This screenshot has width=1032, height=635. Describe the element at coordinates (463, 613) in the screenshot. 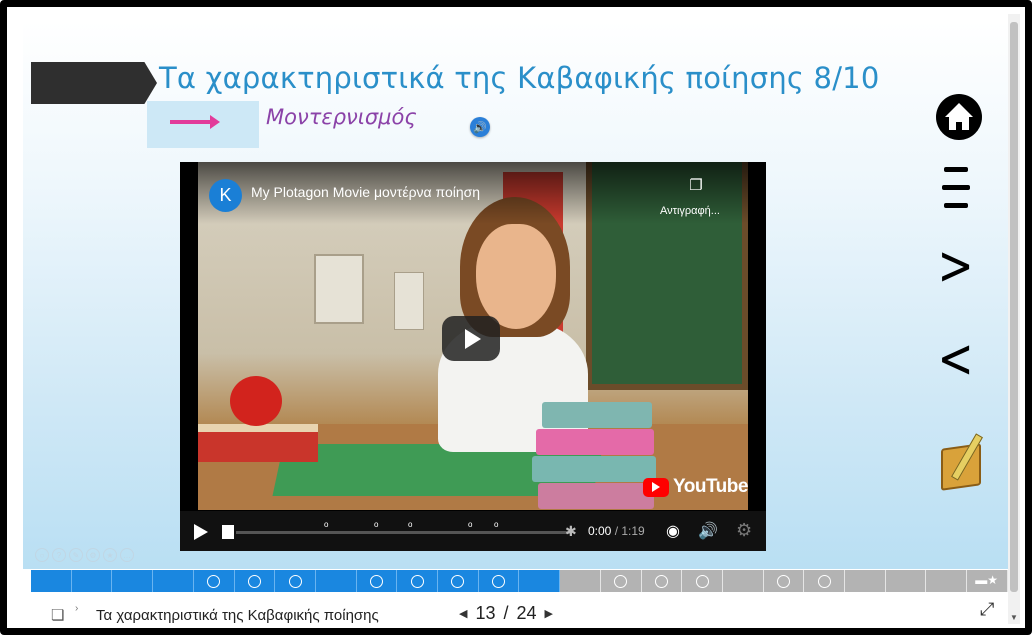

I see `prev-page-icon: ◀` at that location.